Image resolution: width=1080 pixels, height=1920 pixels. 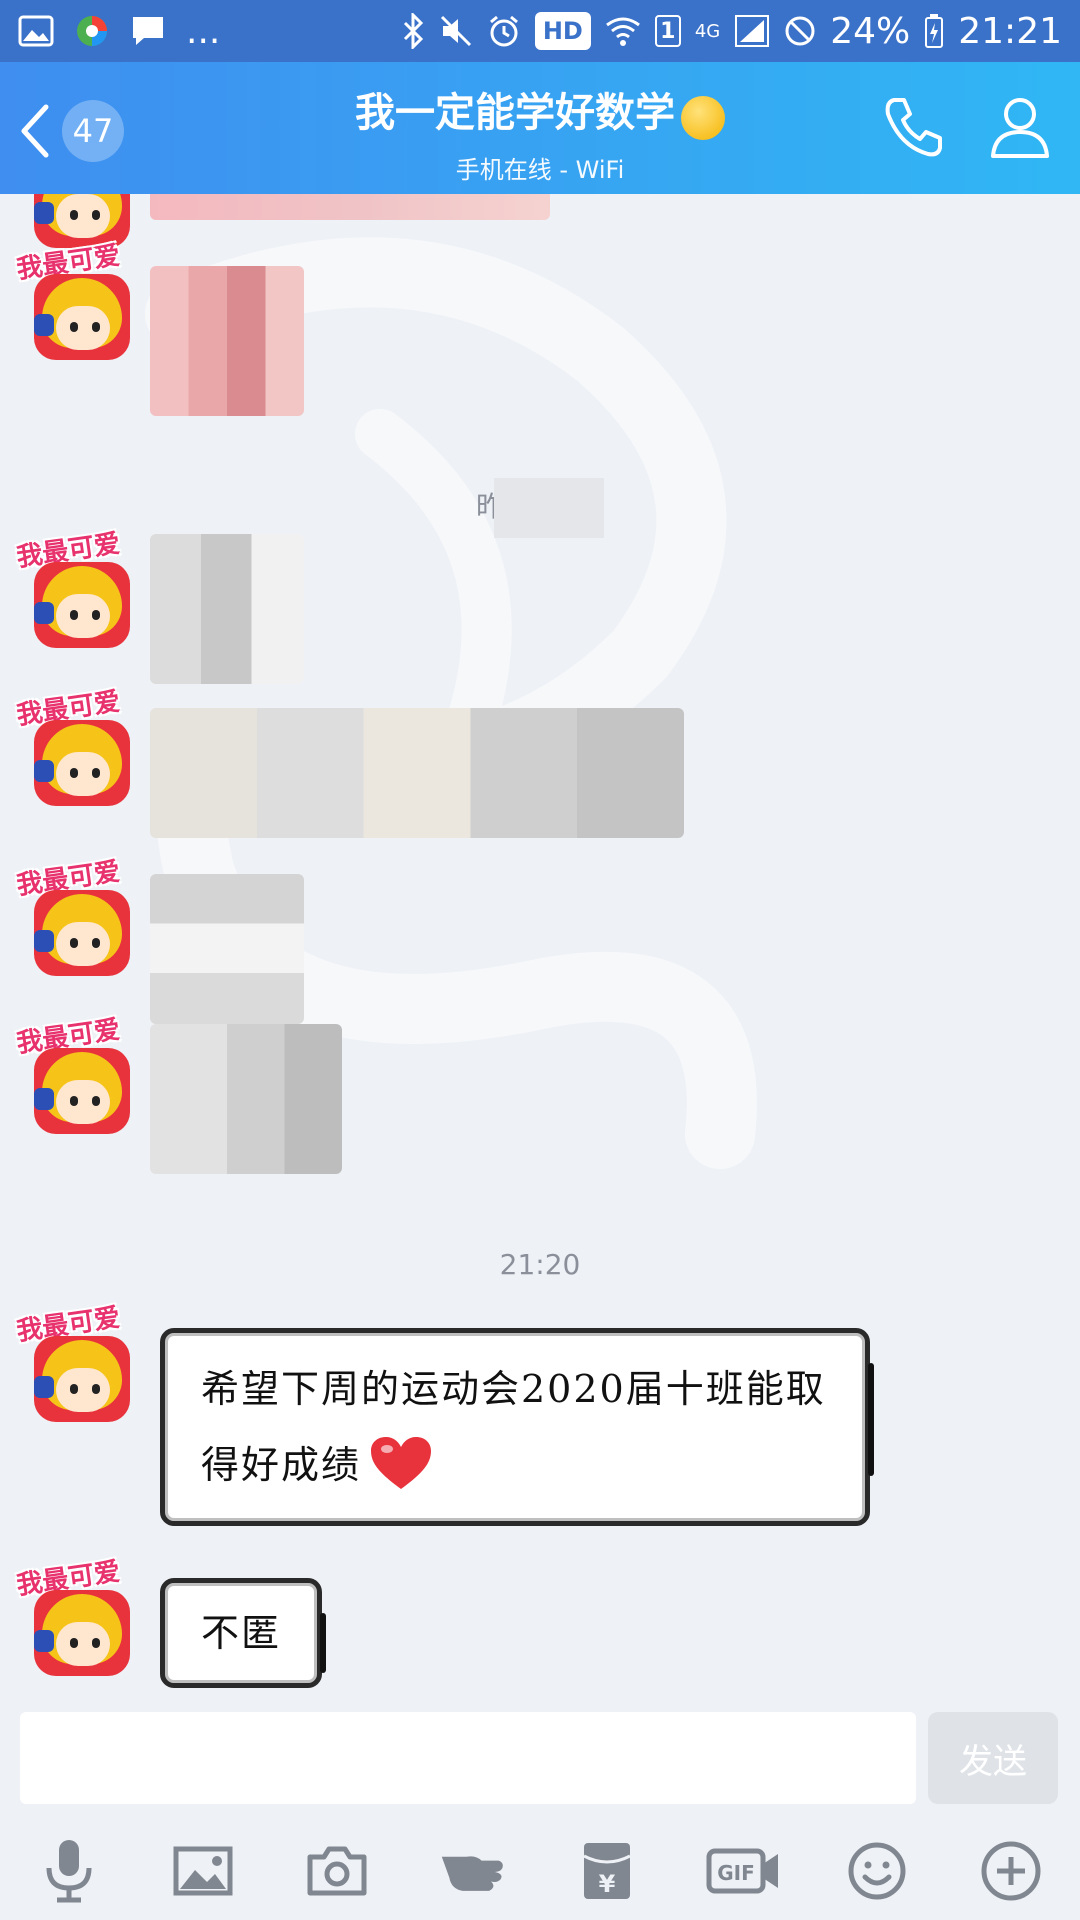 I want to click on mute-icon, so click(x=456, y=31).